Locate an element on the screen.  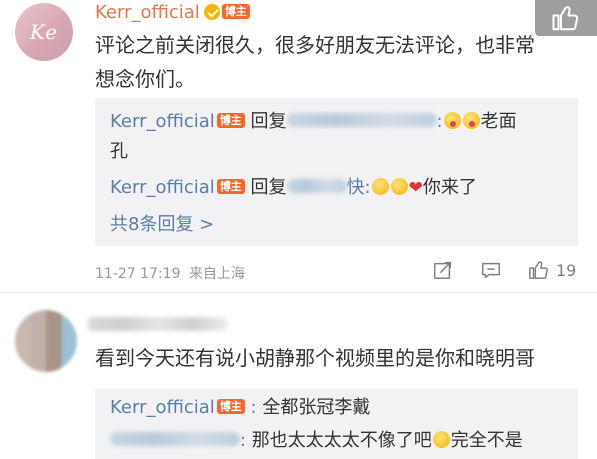
comment-text-line1: 评论之前关闭很久，很多好朋友无法评论，也非常 is located at coordinates (315, 45).